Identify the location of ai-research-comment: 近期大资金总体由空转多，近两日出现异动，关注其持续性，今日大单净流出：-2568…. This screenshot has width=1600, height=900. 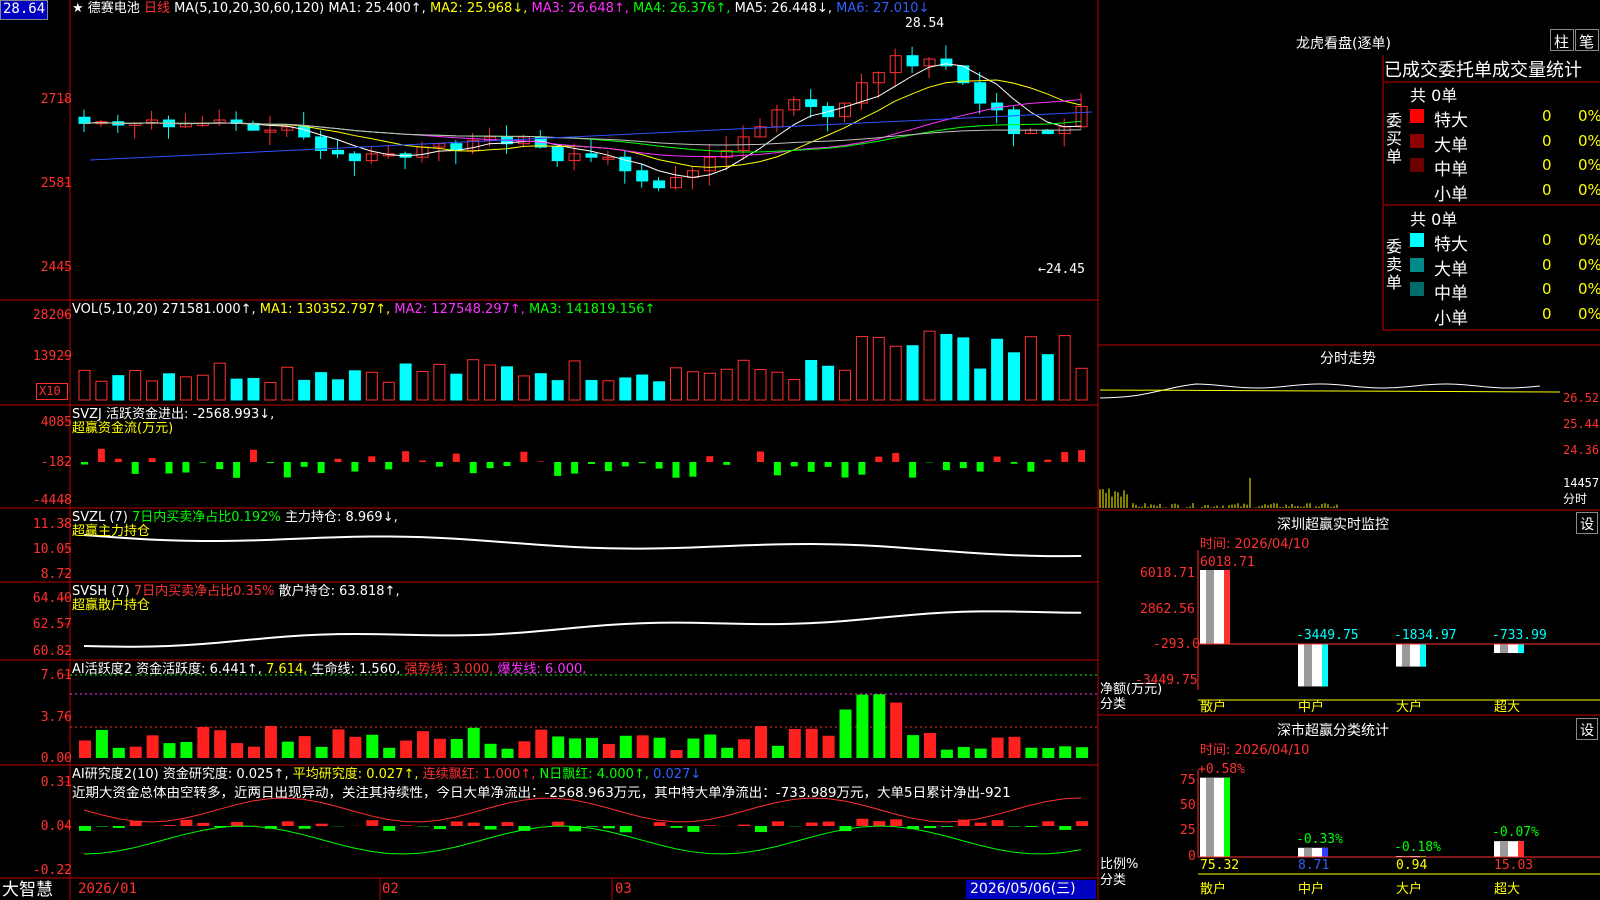
(541, 793).